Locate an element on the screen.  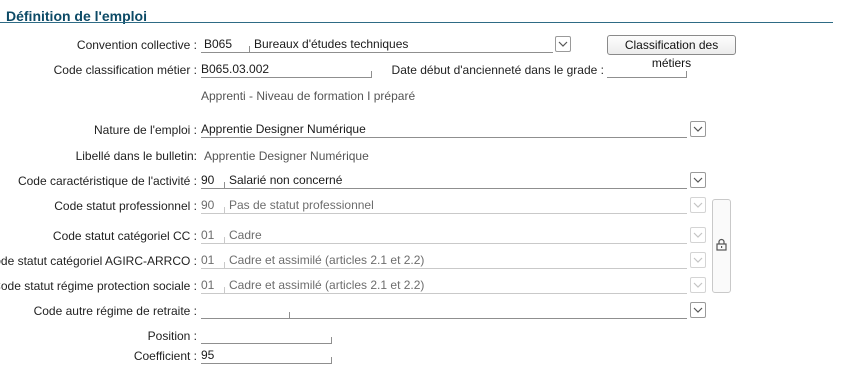
coefficient-input: 95 is located at coordinates (266, 355).